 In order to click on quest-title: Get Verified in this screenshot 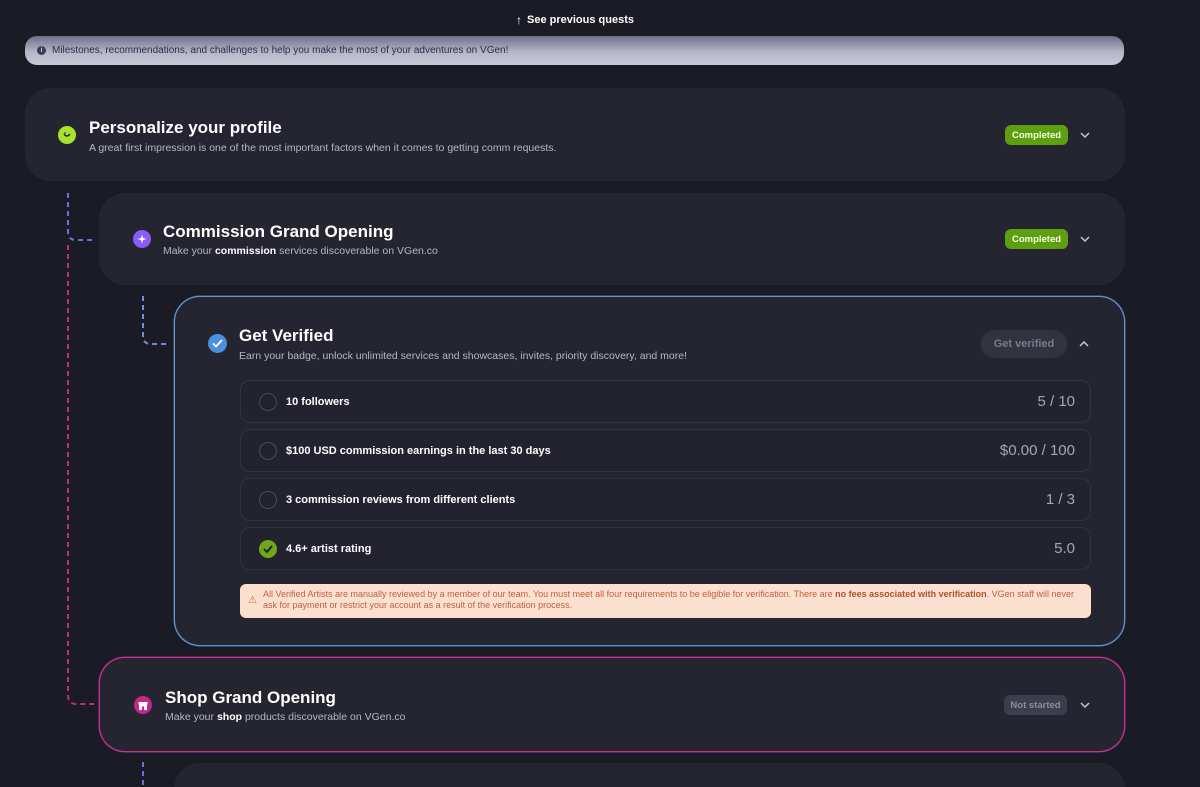, I will do `click(286, 335)`.